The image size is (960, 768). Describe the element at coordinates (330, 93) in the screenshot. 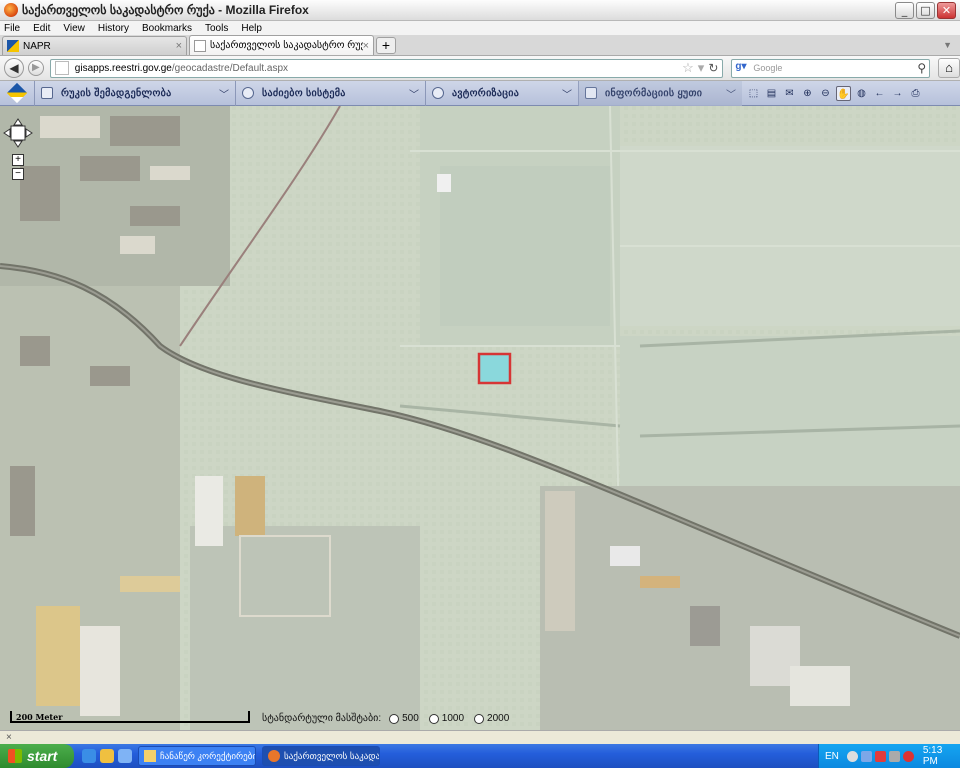

I see `dropdown-search-system: საძიებო სისტემა ﹀` at that location.